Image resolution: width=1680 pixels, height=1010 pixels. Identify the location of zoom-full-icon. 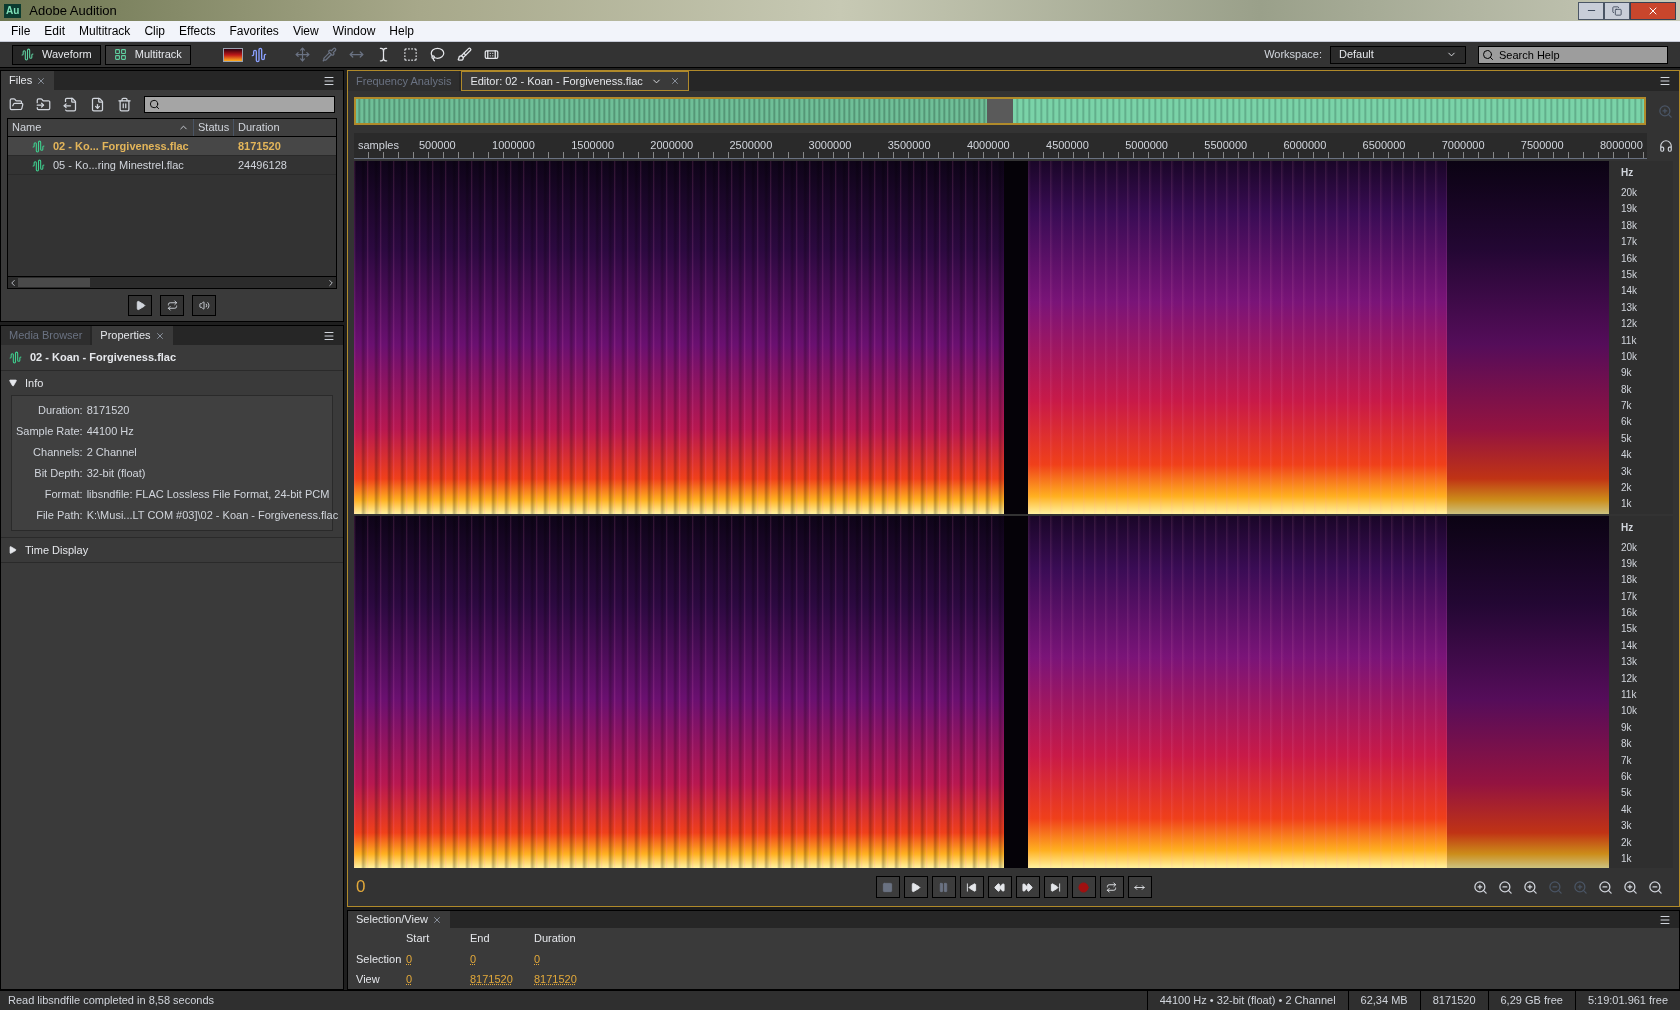
(1655, 887).